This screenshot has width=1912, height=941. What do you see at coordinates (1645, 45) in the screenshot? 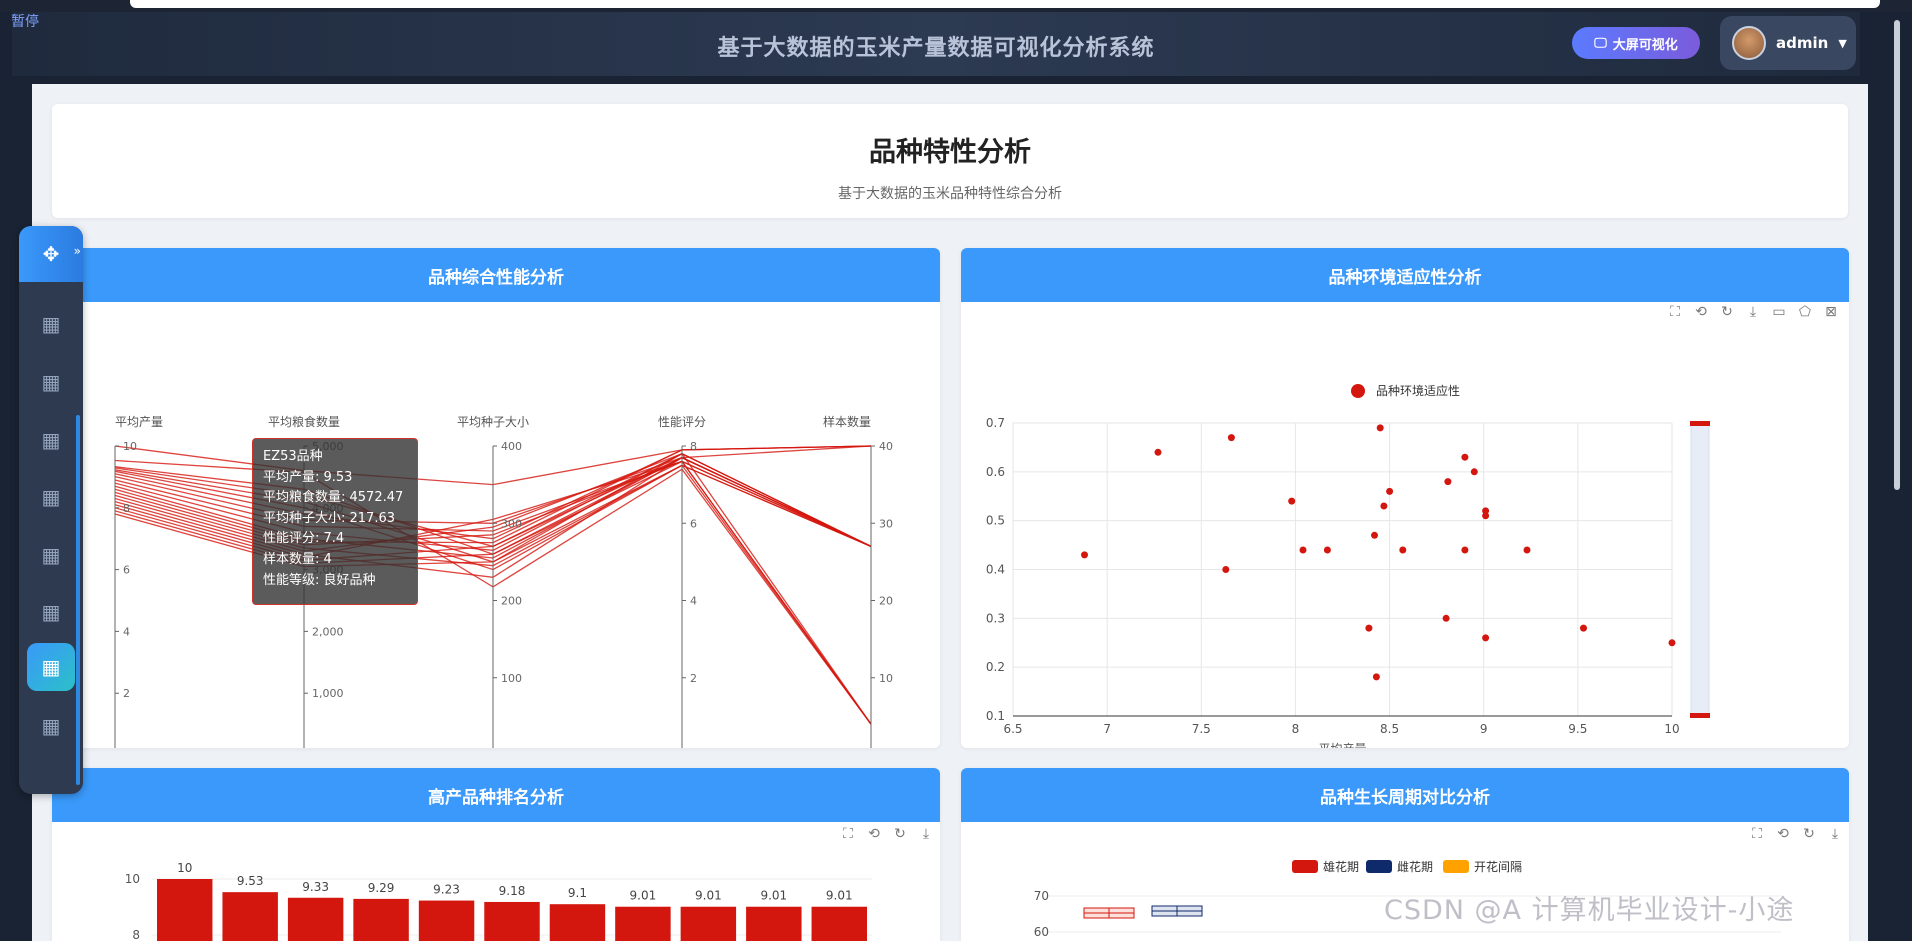
I see `bigscreen-button-label: 大屏可视化` at bounding box center [1645, 45].